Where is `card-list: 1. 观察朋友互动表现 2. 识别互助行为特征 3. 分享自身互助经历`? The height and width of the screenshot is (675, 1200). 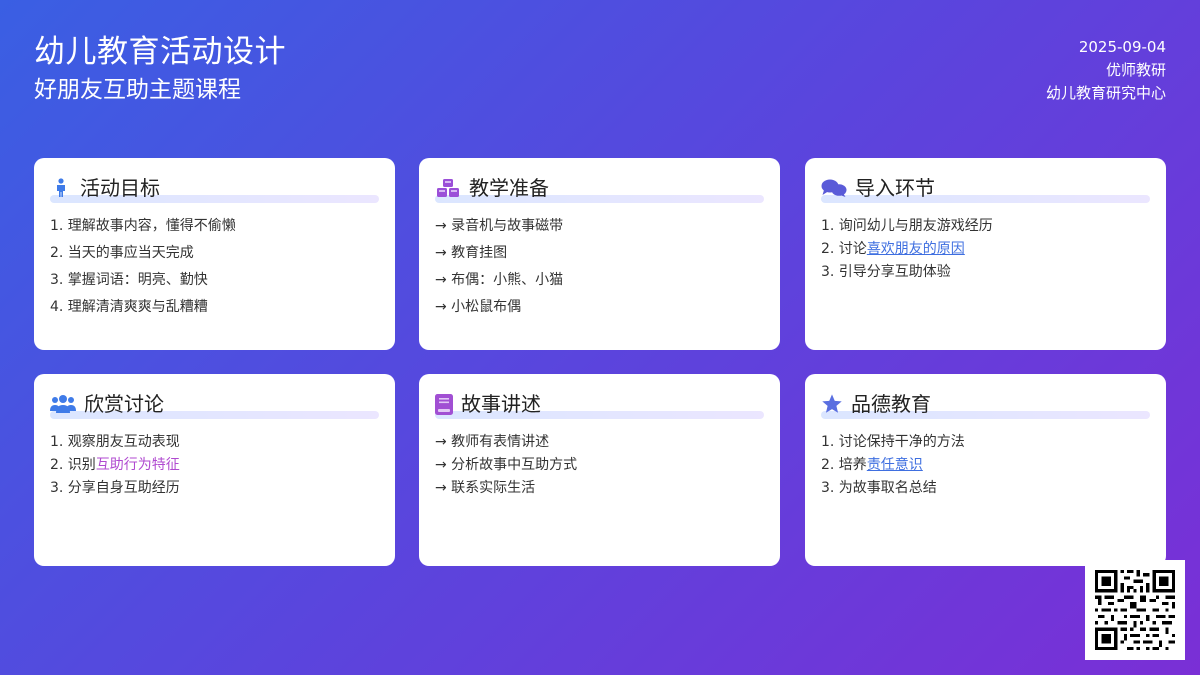 card-list: 1. 观察朋友互动表现 2. 识别互助行为特征 3. 分享自身互助经历 is located at coordinates (214, 466).